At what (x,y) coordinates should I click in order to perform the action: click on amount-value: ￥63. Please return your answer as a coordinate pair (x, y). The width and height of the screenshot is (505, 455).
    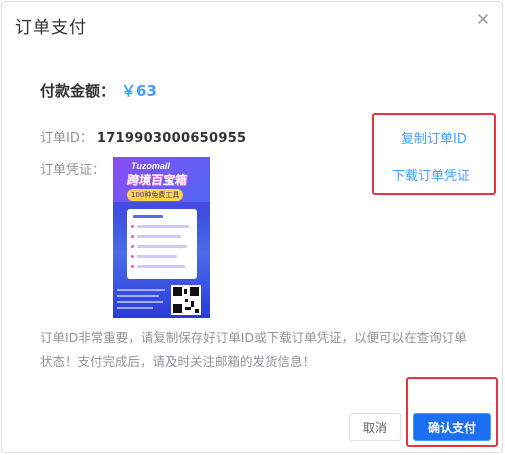
    Looking at the image, I should click on (139, 91).